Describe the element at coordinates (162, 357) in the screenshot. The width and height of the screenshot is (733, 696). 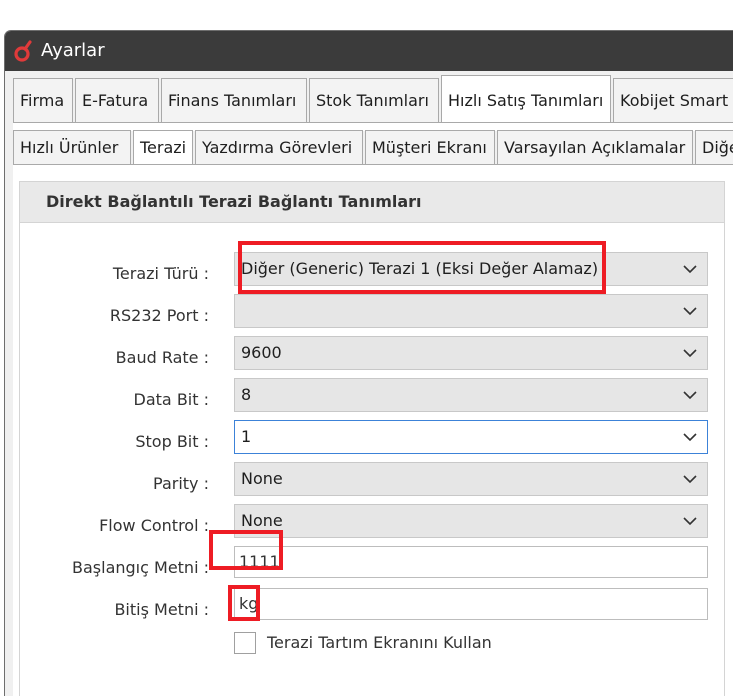
I see `baud-rate-label: Baud Rate :` at that location.